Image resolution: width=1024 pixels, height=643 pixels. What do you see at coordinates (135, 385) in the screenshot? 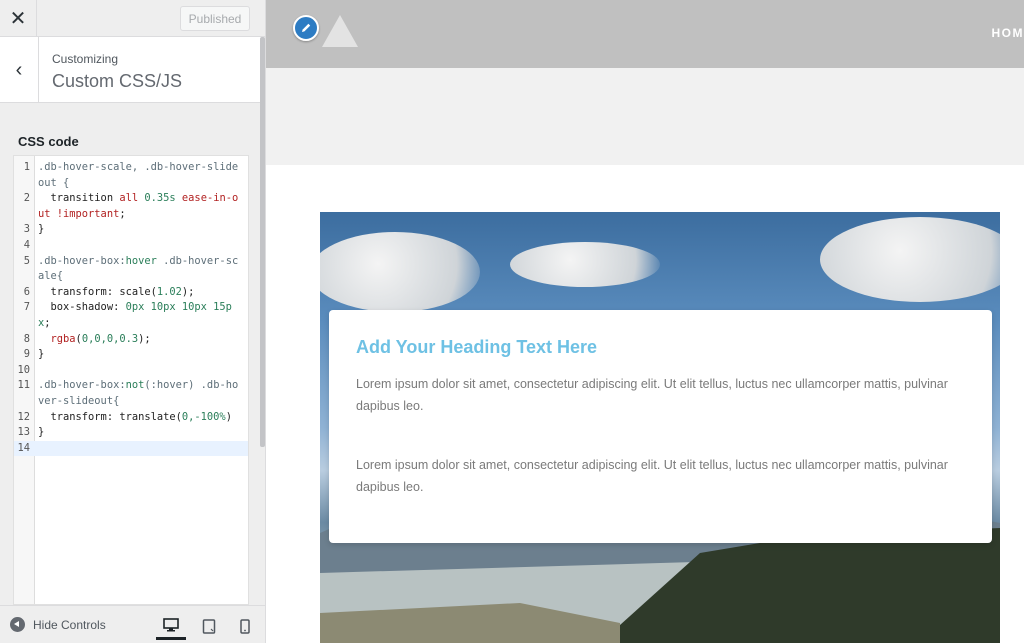
I see `code-token: not` at bounding box center [135, 385].